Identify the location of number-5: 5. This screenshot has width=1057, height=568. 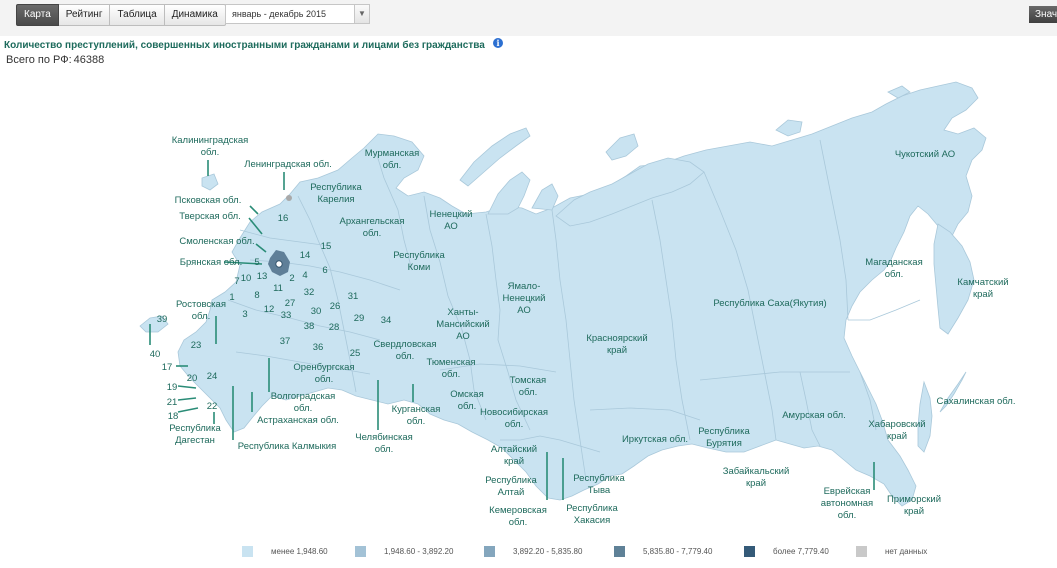
(256, 262).